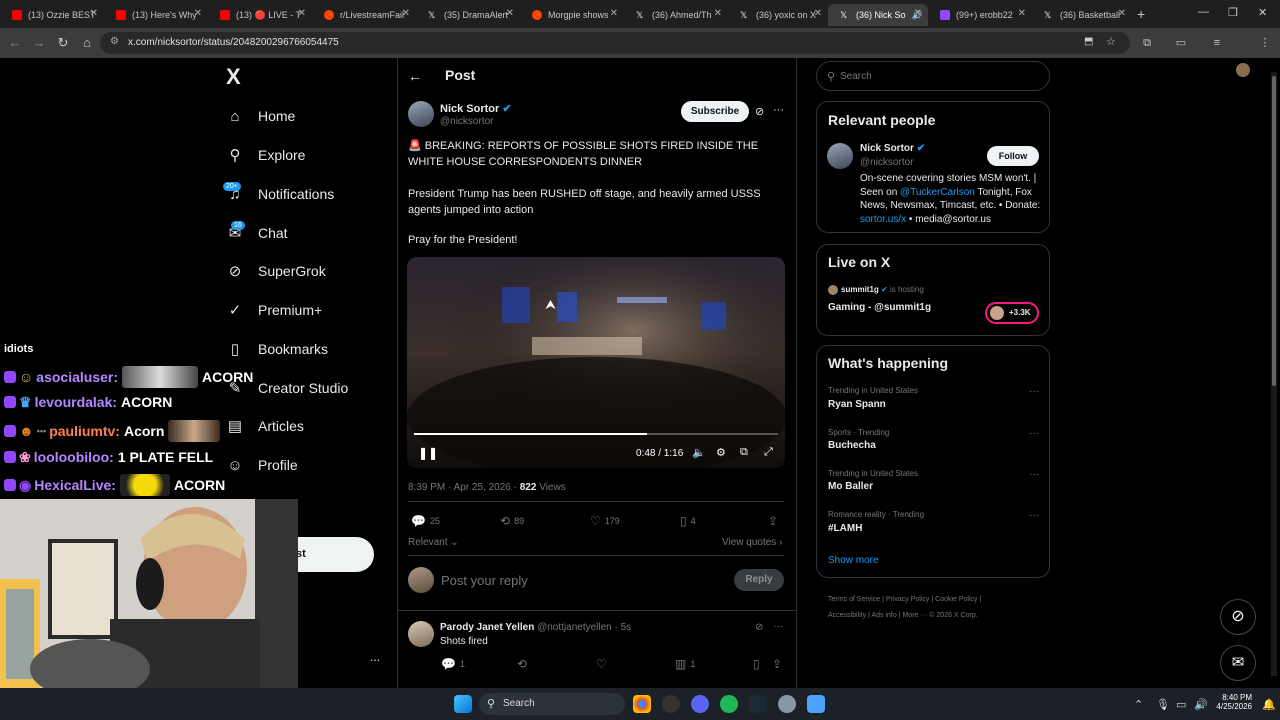 This screenshot has width=1280, height=720. Describe the element at coordinates (1138, 704) in the screenshot. I see `tray-chevron-icon: ⌃` at that location.